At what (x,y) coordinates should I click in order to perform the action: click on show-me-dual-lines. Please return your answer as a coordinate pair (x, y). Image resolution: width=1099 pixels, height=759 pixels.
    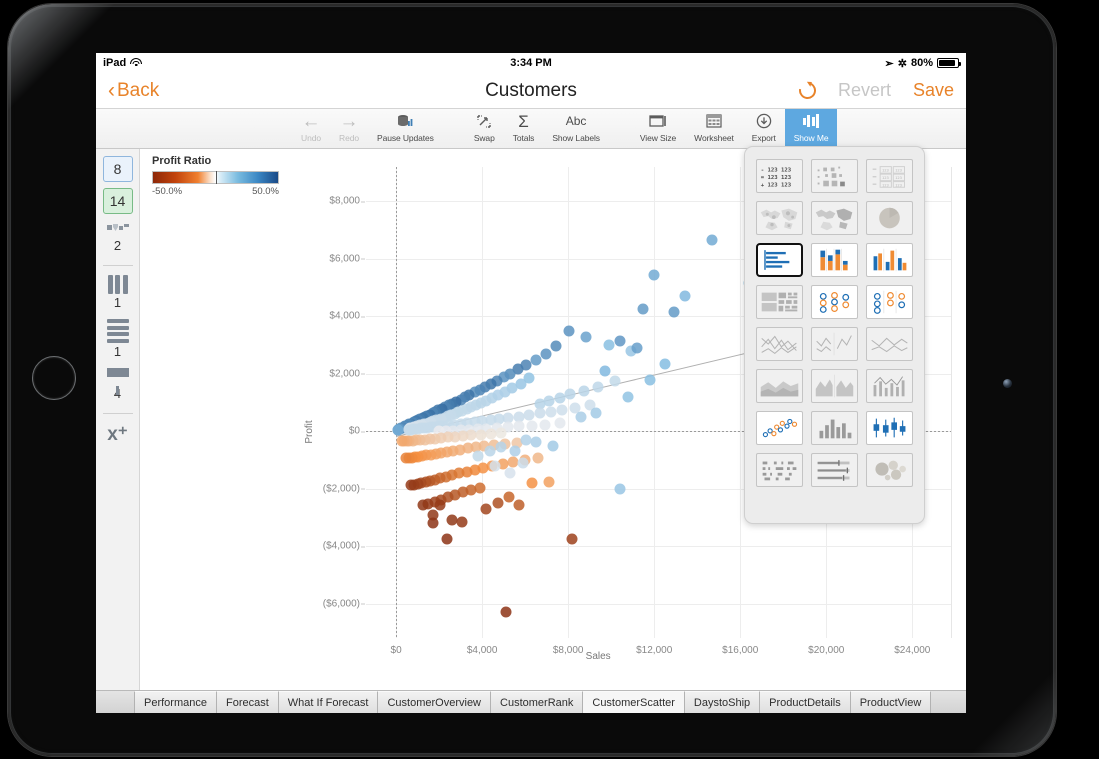
    Looking at the image, I should click on (889, 344).